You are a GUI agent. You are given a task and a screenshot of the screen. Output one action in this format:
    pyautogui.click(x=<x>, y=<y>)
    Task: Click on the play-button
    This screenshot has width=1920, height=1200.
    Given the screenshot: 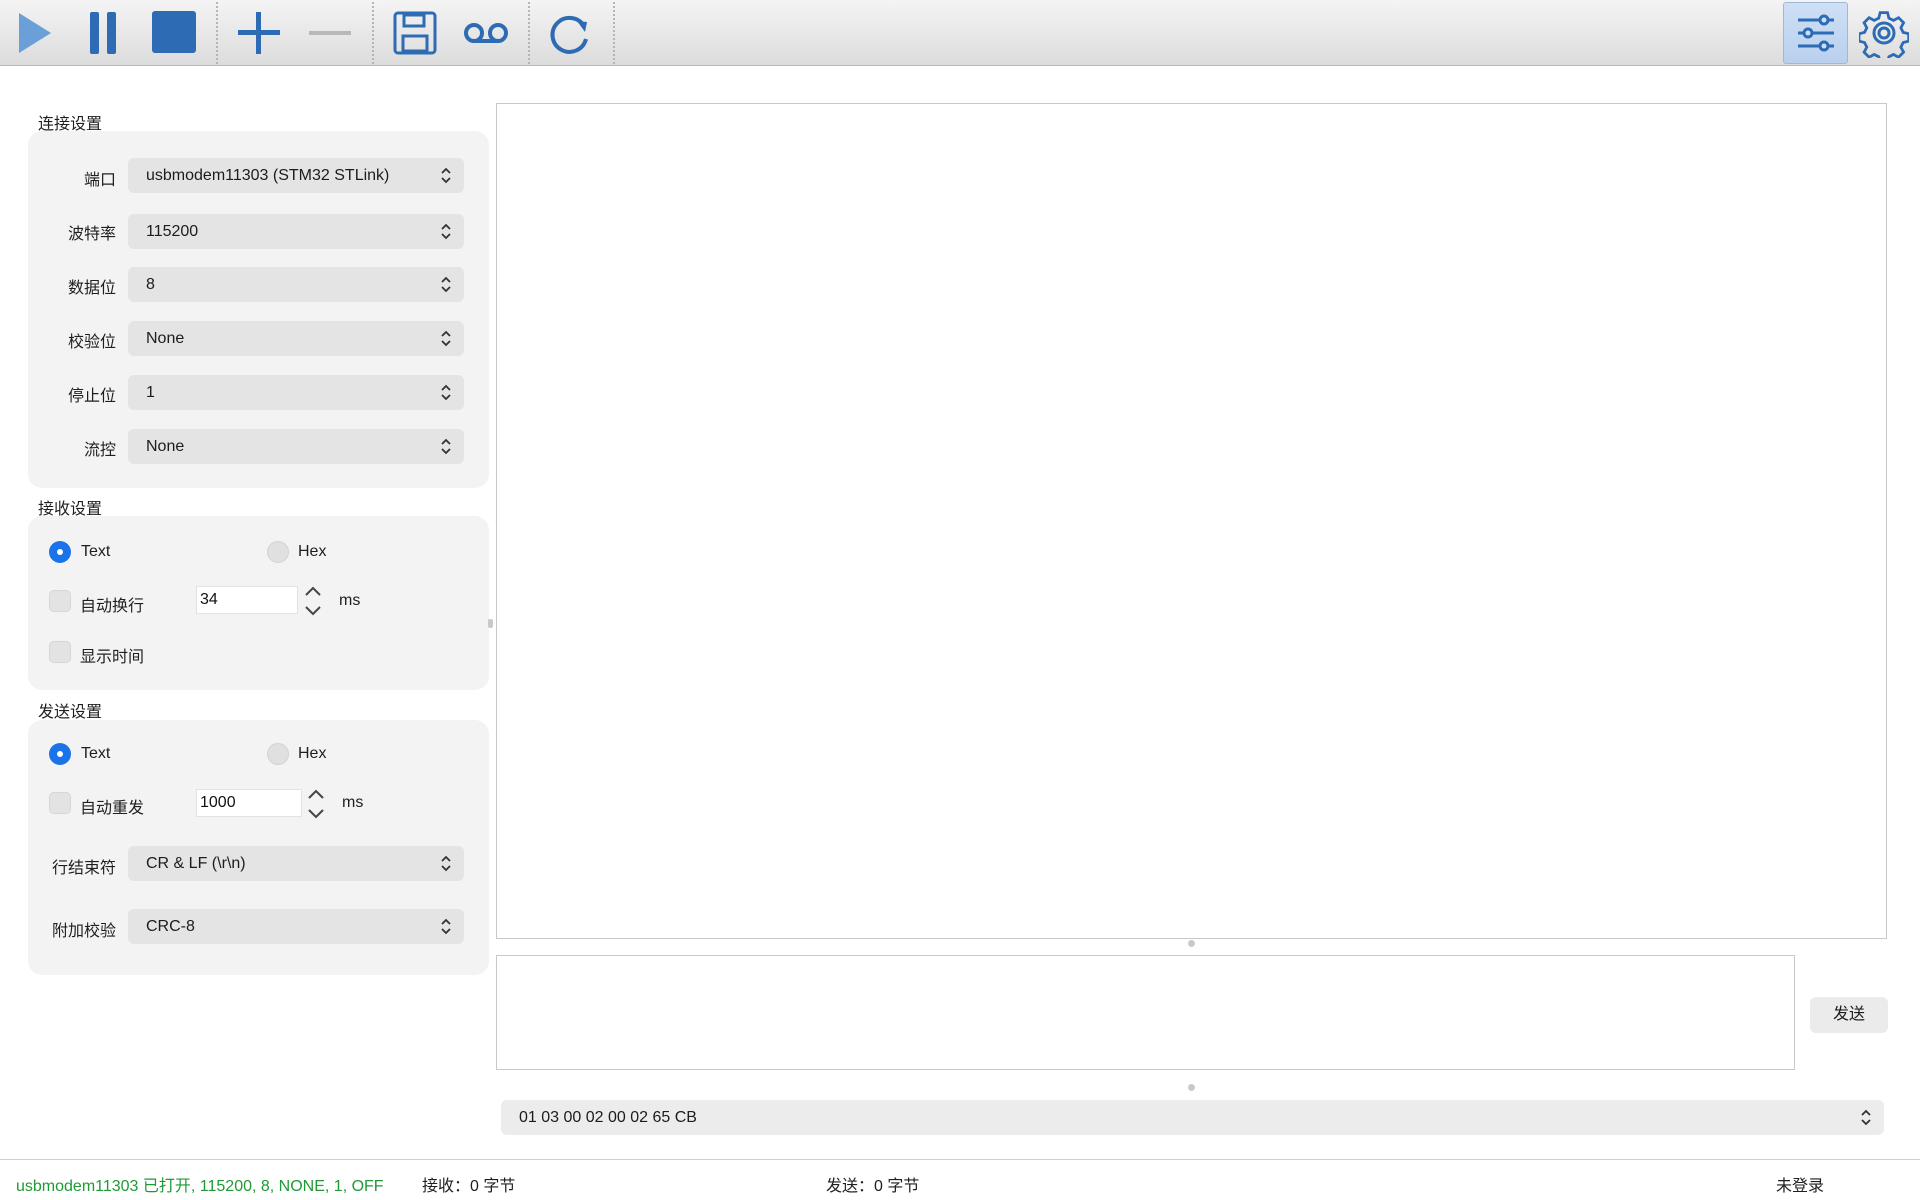 What is the action you would take?
    pyautogui.click(x=33, y=33)
    